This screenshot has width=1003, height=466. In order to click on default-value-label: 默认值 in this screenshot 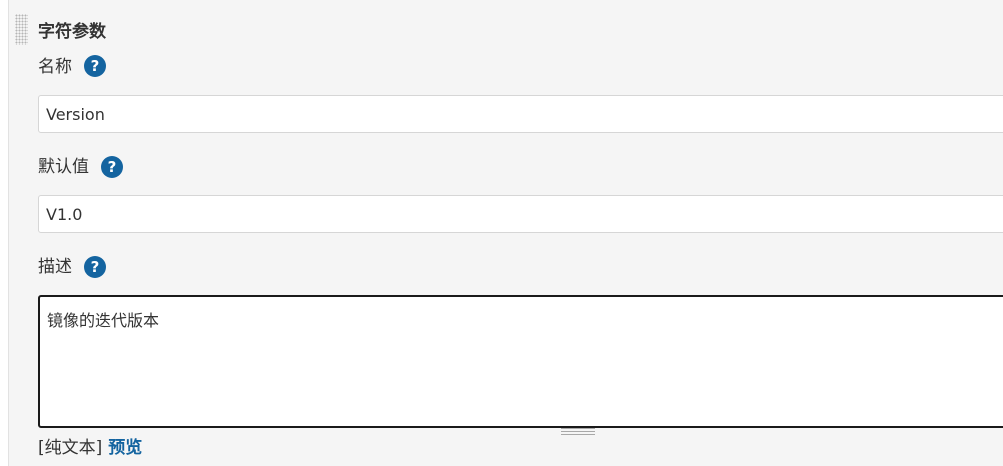, I will do `click(63, 167)`.